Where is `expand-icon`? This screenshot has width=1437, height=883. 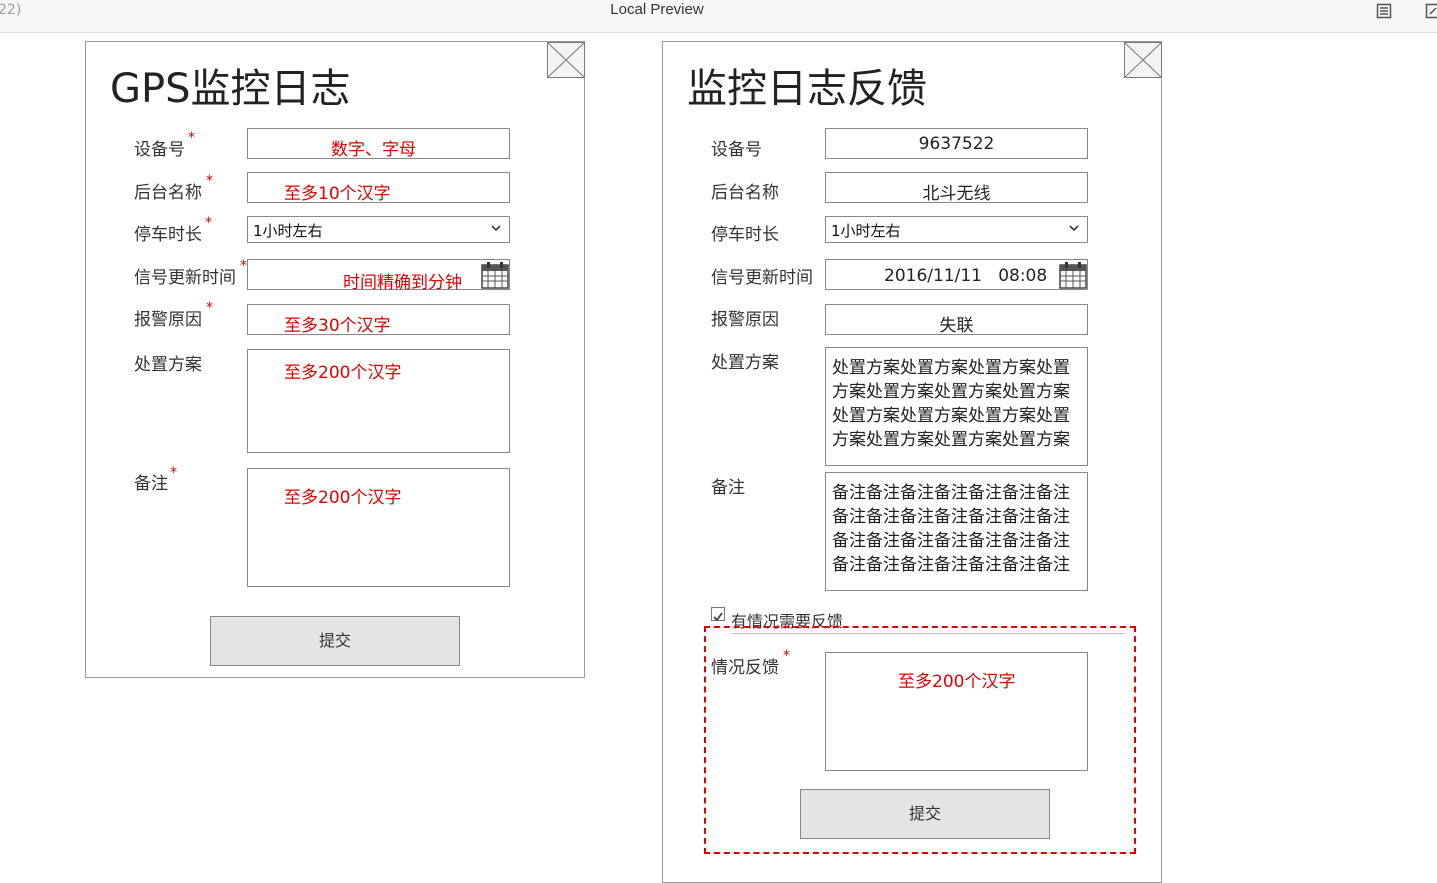 expand-icon is located at coordinates (1431, 11).